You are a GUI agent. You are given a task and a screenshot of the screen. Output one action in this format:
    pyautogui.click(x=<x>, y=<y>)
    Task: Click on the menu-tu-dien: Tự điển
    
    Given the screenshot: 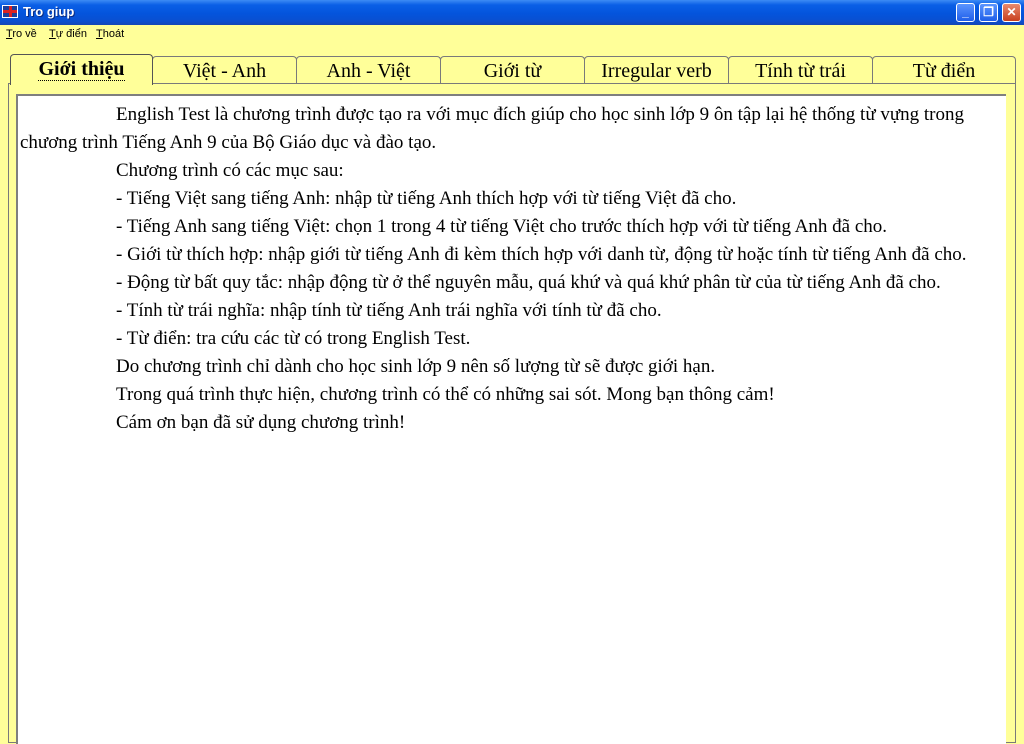 What is the action you would take?
    pyautogui.click(x=68, y=34)
    